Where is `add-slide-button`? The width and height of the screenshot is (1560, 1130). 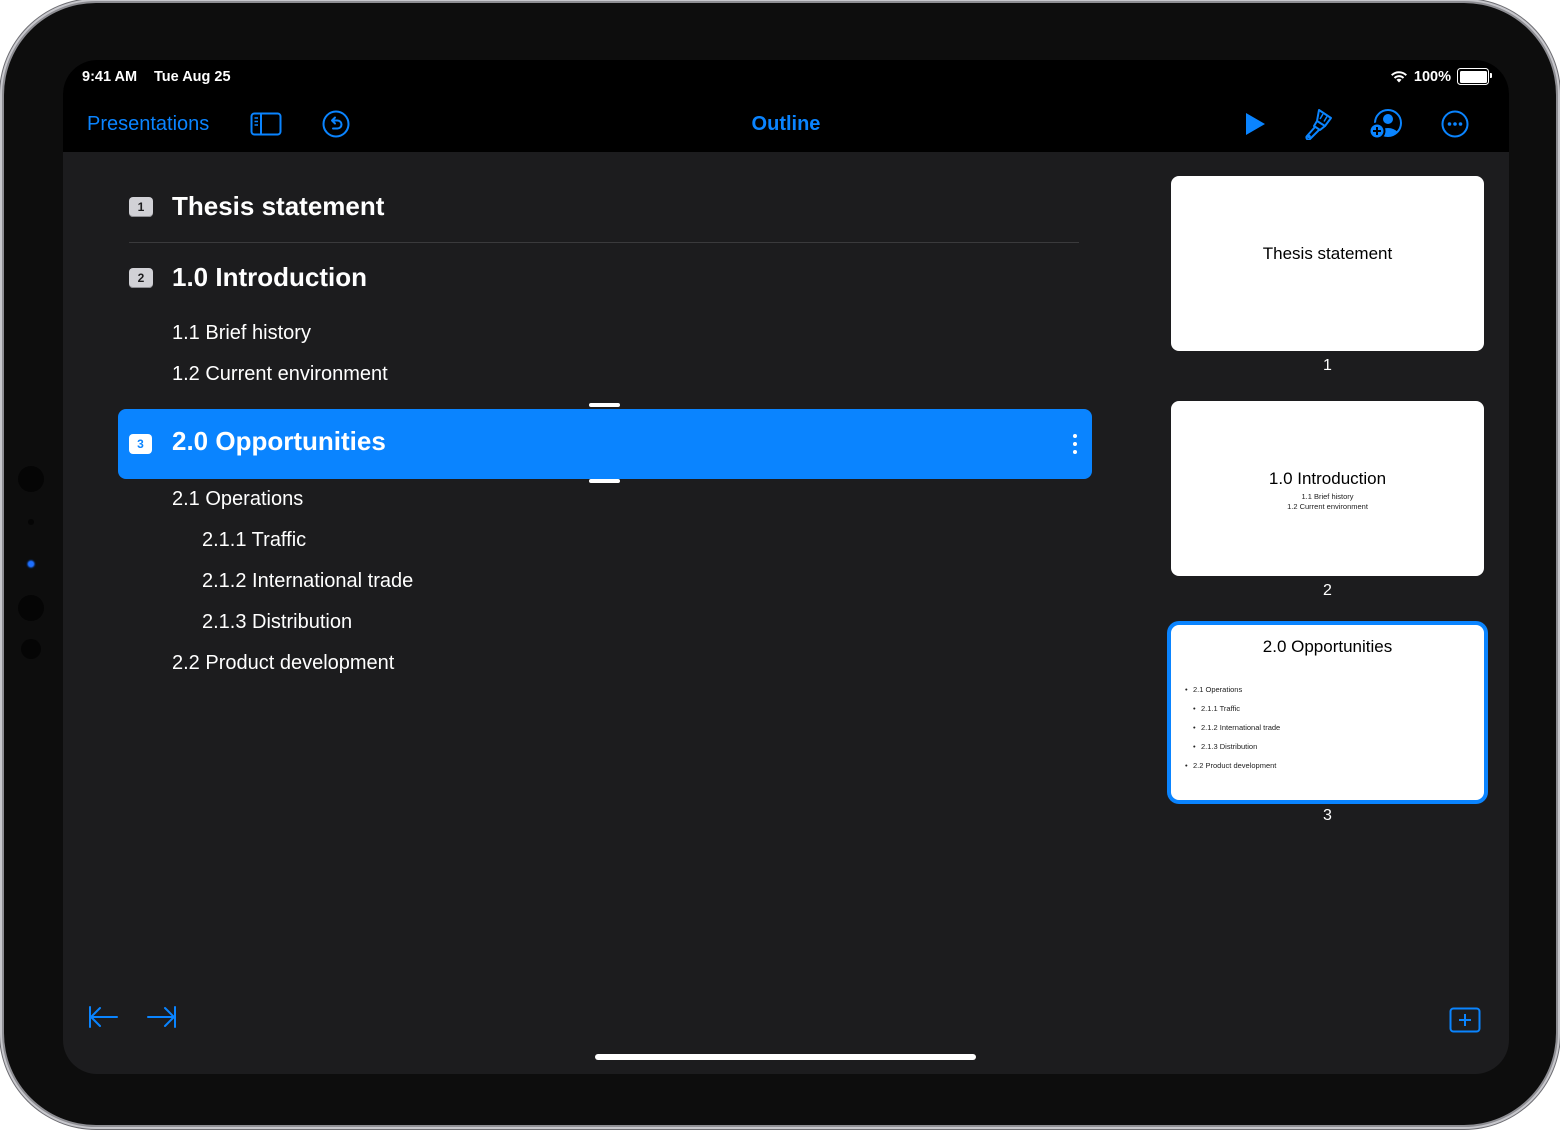 add-slide-button is located at coordinates (1465, 1022).